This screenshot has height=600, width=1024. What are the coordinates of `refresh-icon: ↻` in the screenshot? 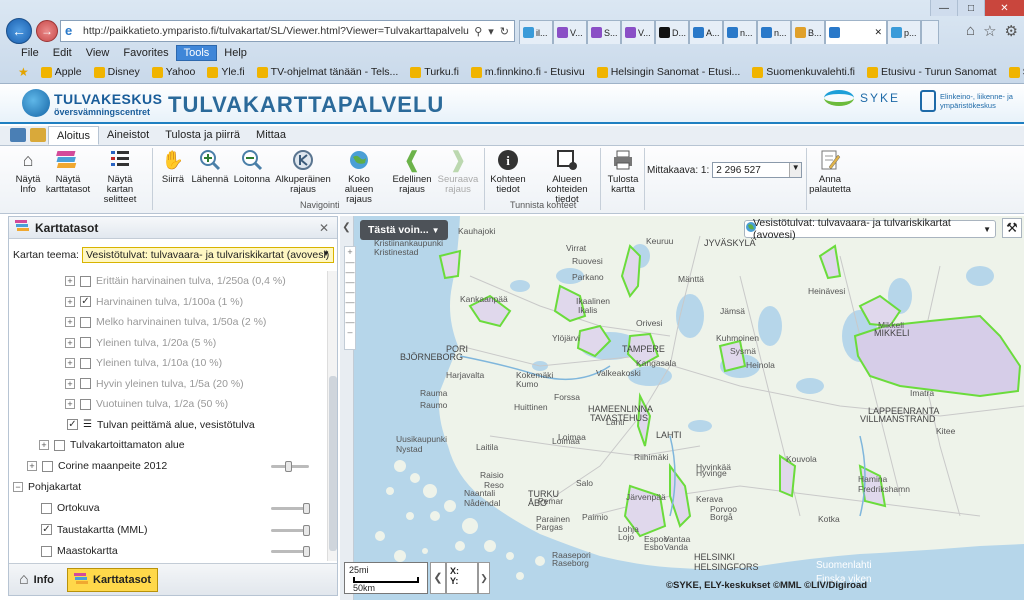 It's located at (504, 31).